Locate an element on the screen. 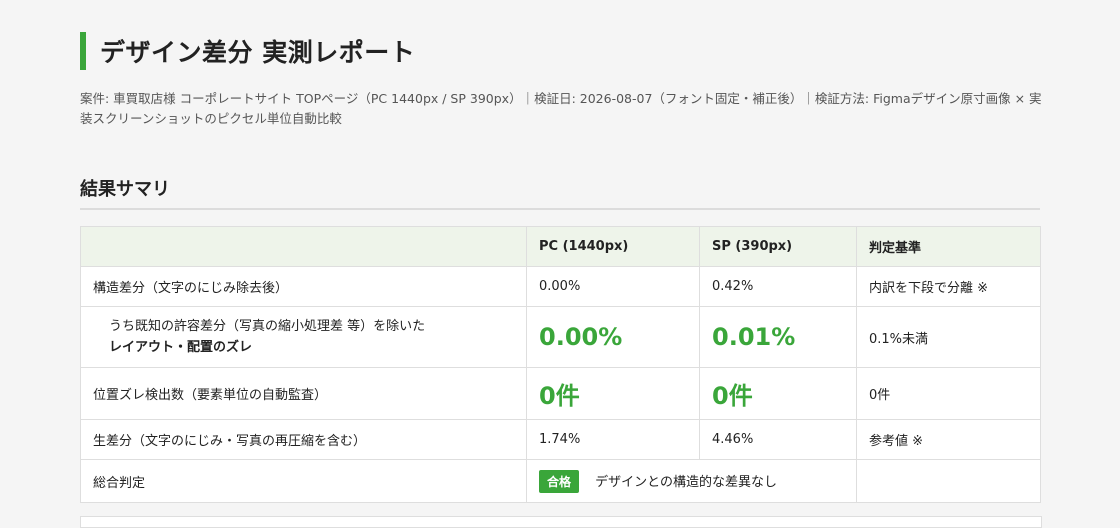 This screenshot has width=1120, height=528. verdict-text: デザインとの構造的な差異なし is located at coordinates (686, 482).